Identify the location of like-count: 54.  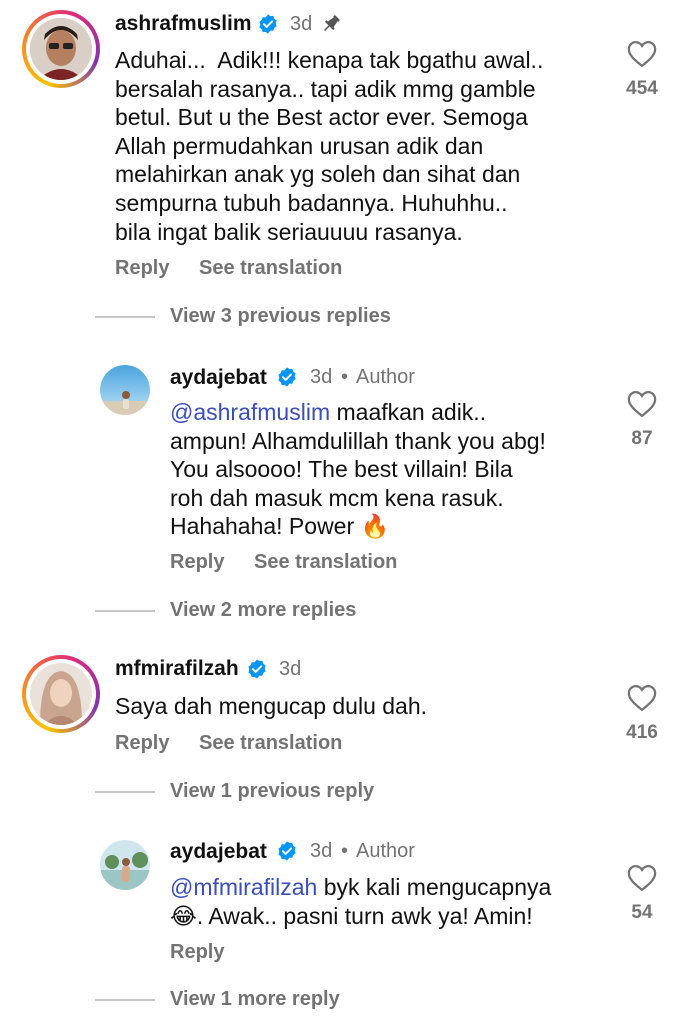
(642, 912).